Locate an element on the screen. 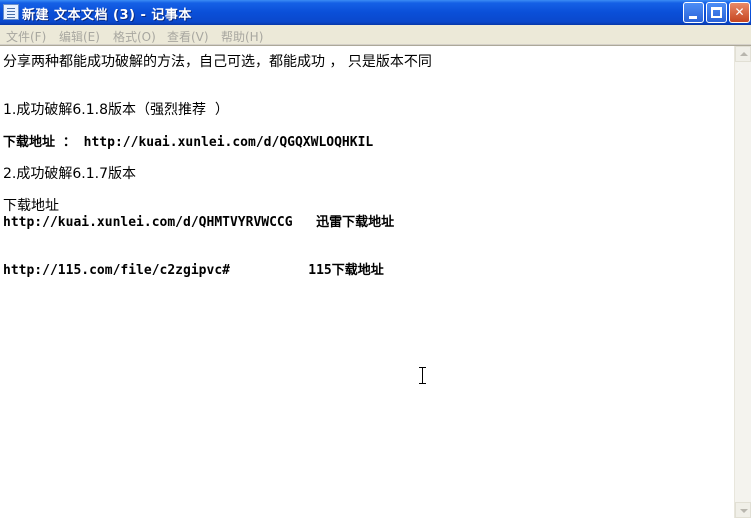 The height and width of the screenshot is (518, 751). title-bar: 新建 文本文档 (3) - 记事本 ✕ is located at coordinates (375, 12).